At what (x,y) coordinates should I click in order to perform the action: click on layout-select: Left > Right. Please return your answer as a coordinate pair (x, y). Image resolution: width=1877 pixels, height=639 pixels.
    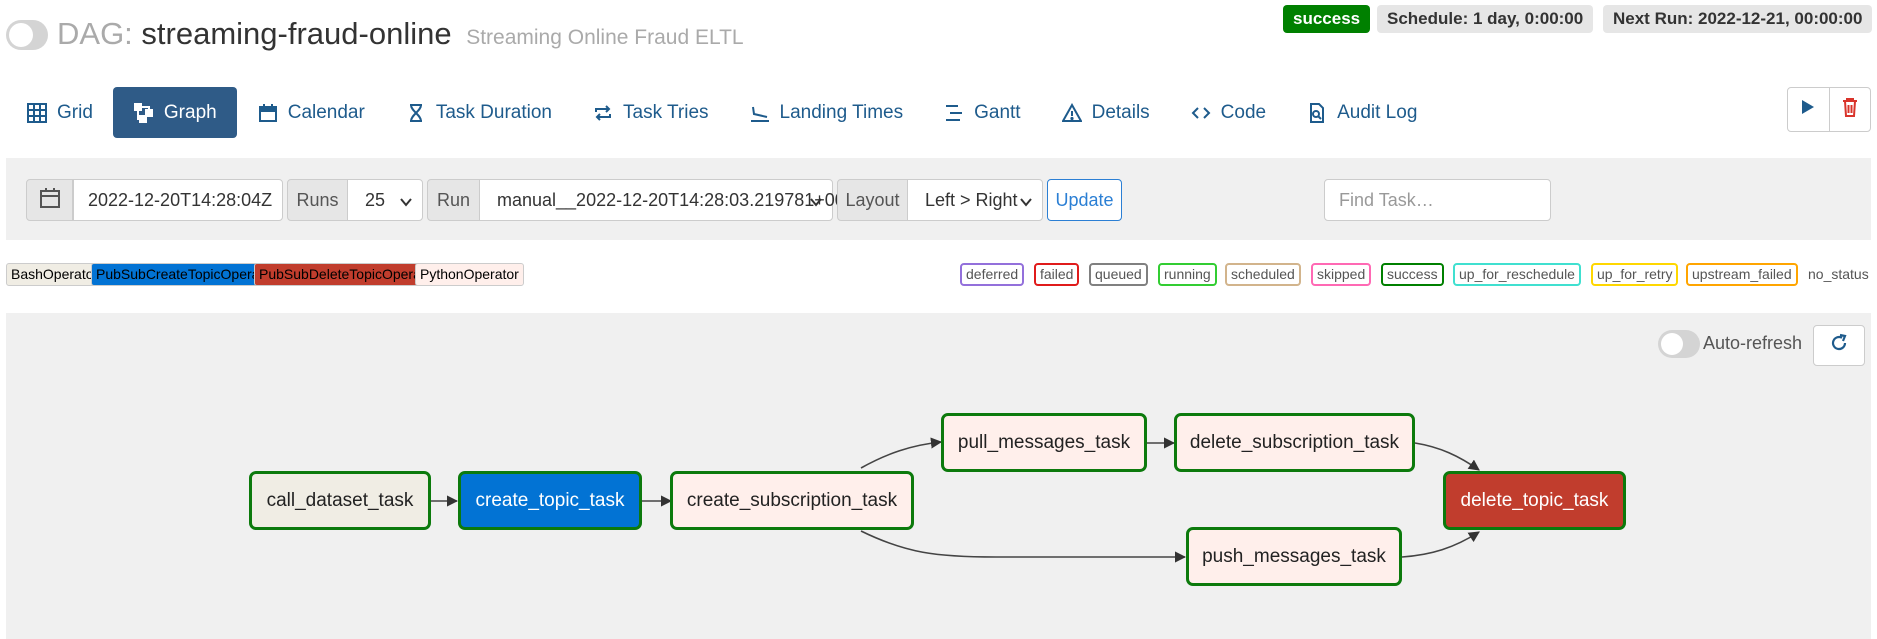
    Looking at the image, I should click on (975, 200).